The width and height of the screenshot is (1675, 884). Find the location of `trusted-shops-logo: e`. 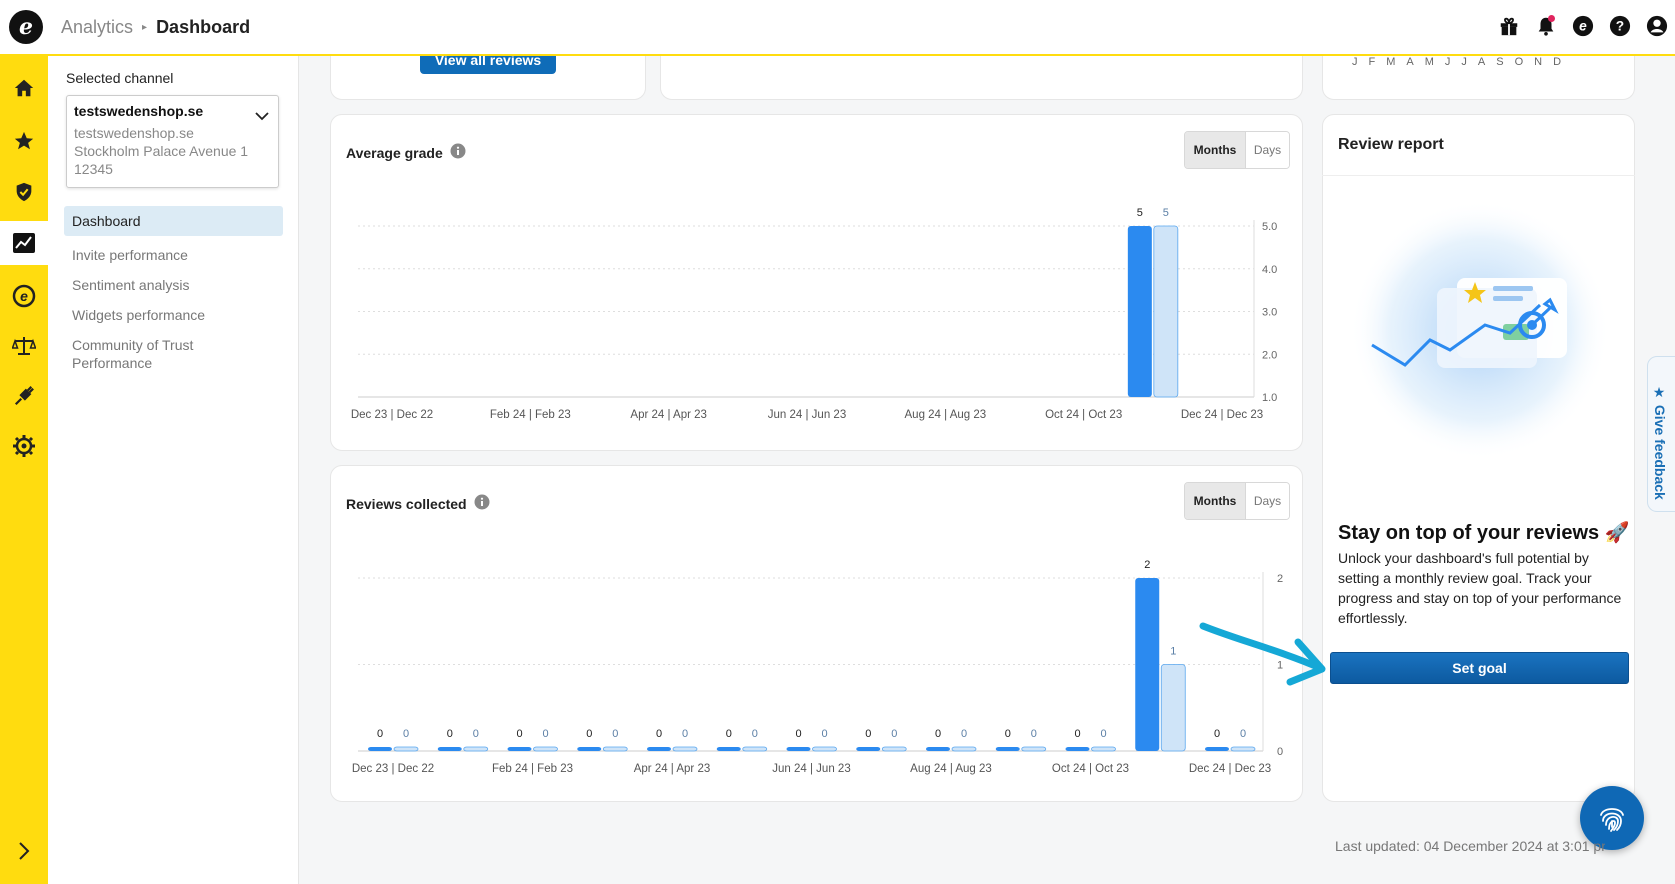

trusted-shops-logo: e is located at coordinates (26, 27).